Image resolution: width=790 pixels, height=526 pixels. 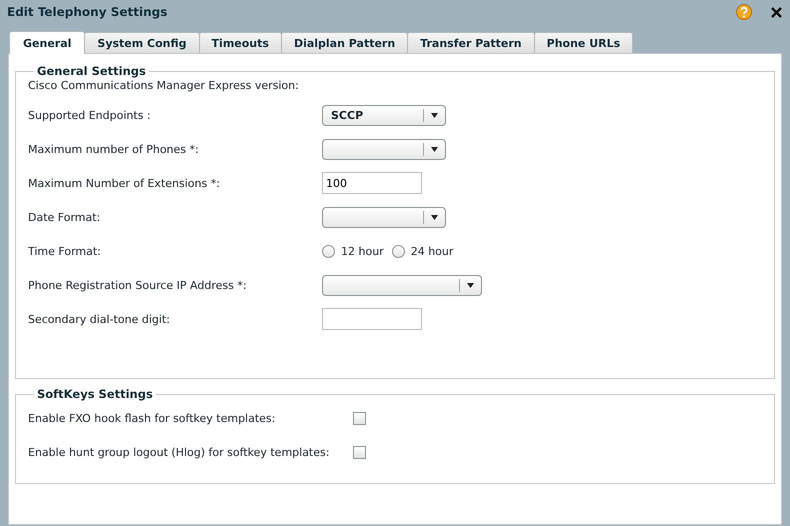 I want to click on tab: Transfer Pattern, so click(x=471, y=42).